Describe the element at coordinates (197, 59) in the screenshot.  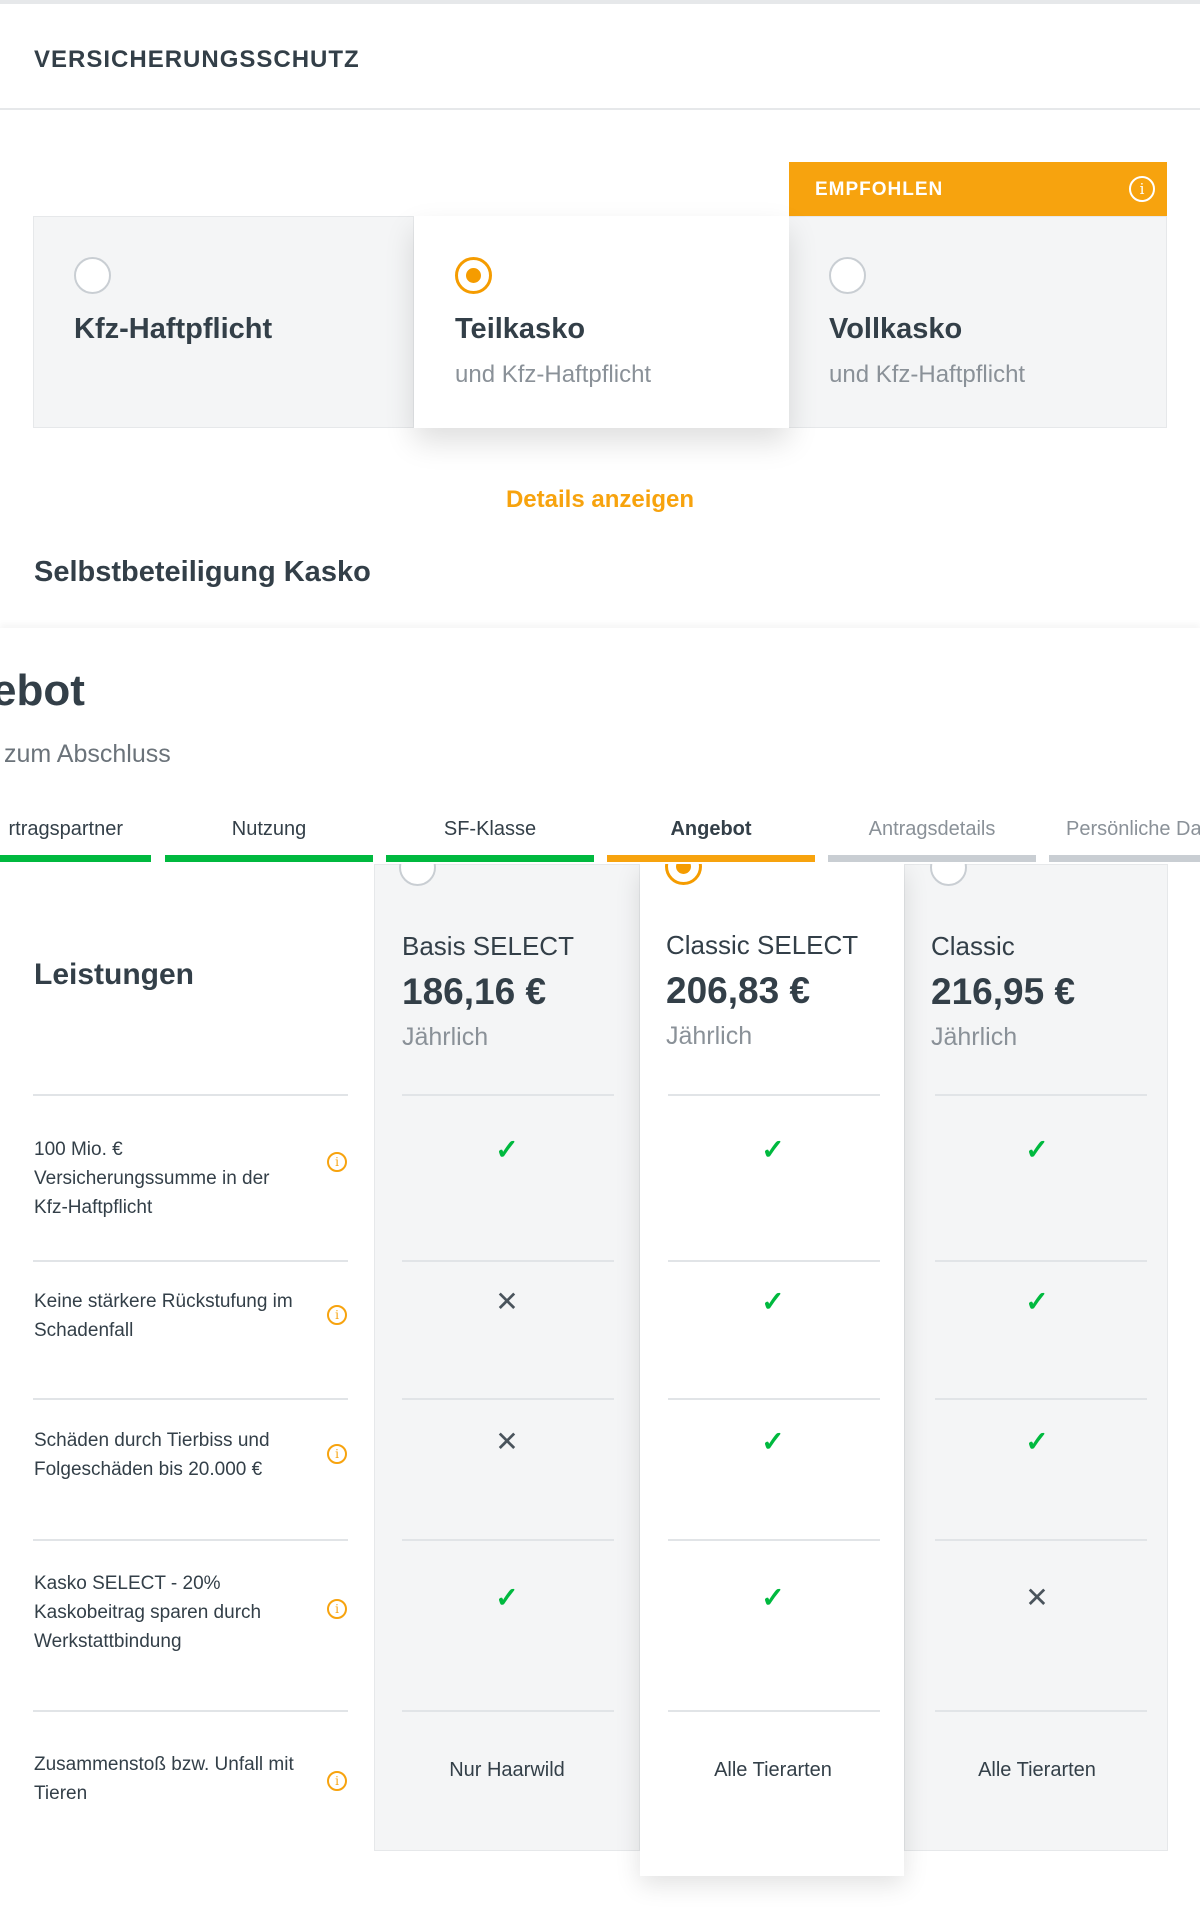
I see `section-title: VERSICHERUNGSSCHUTZ` at that location.